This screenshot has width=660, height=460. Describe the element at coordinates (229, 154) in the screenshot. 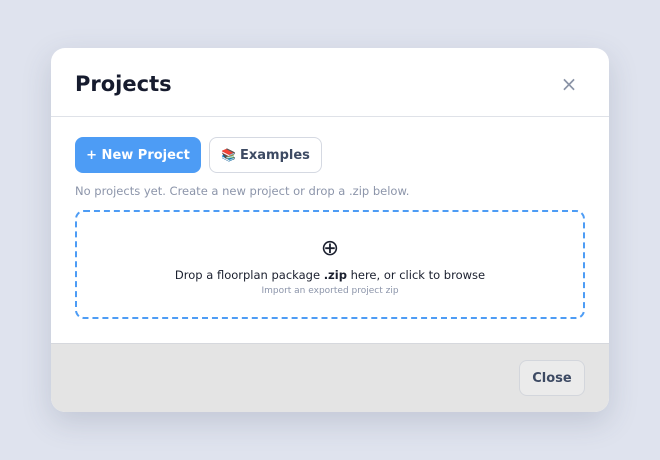

I see `books-icon: 📚` at that location.